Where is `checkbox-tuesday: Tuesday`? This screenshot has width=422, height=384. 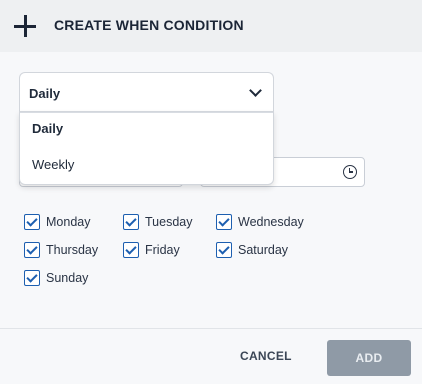 checkbox-tuesday: Tuesday is located at coordinates (157, 222).